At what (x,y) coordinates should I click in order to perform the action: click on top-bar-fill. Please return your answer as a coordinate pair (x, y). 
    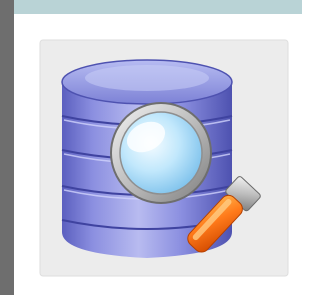
    Looking at the image, I should click on (151, 7).